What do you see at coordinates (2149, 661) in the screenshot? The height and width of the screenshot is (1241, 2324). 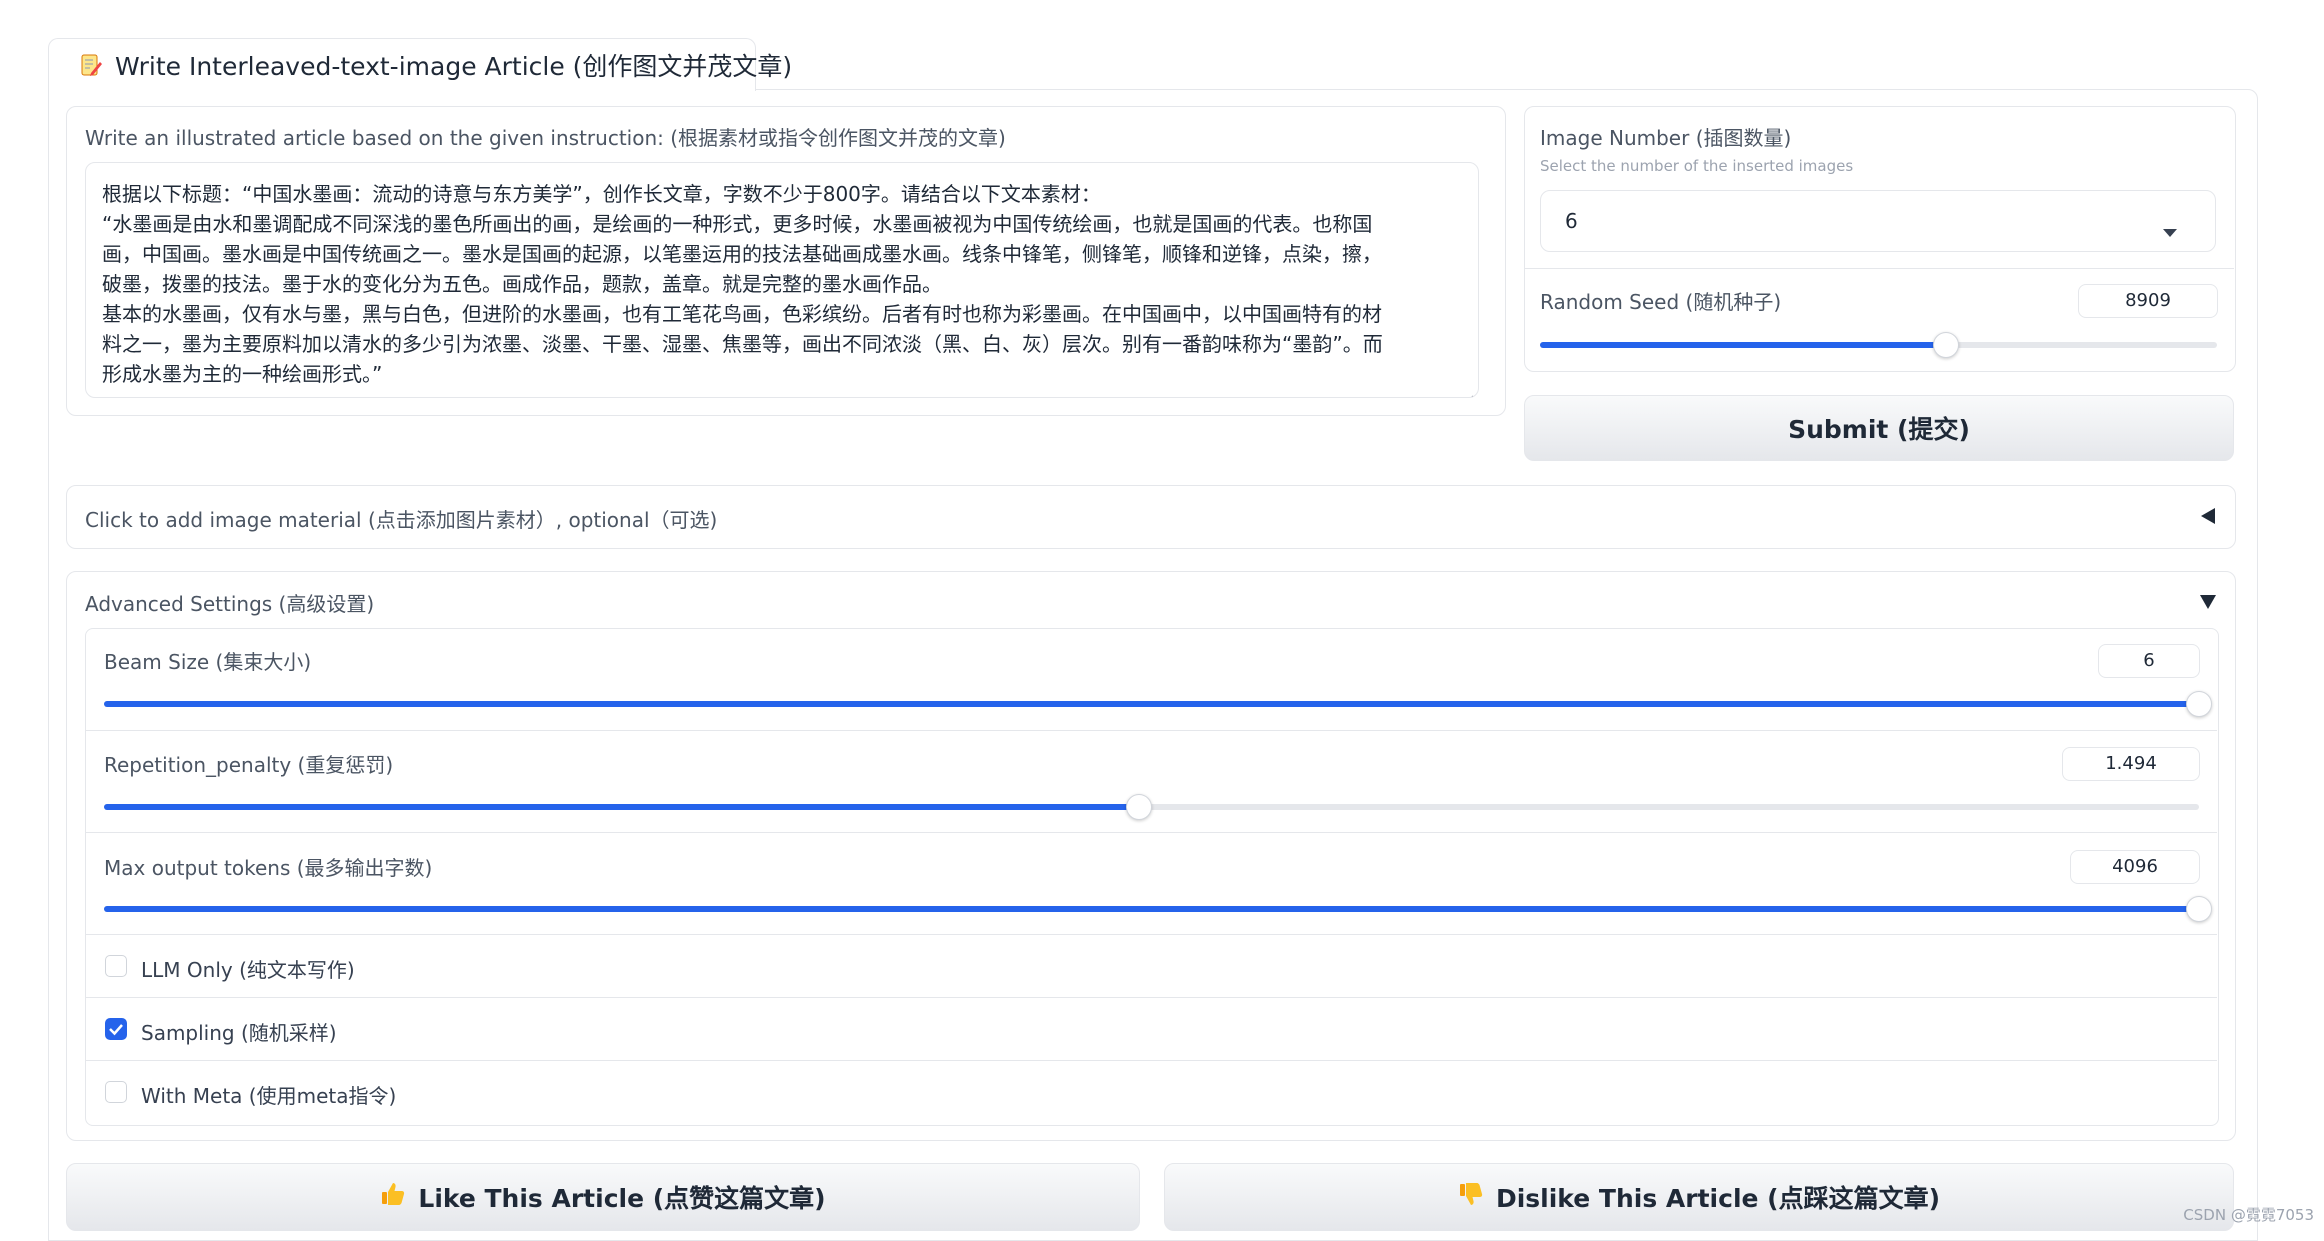 I see `beam-size-input: 6` at bounding box center [2149, 661].